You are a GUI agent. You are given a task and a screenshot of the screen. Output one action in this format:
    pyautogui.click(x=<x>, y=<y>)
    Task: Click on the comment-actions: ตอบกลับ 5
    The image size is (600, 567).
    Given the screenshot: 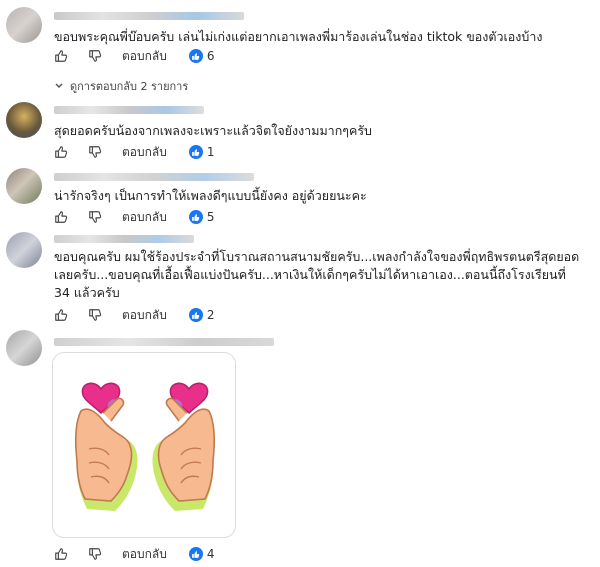 What is the action you would take?
    pyautogui.click(x=134, y=217)
    